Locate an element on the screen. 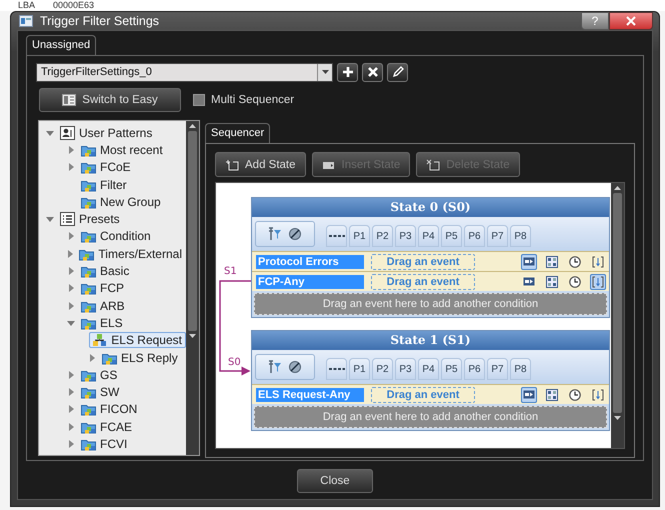 The image size is (665, 510). tree-item: Timers/External is located at coordinates (131, 254).